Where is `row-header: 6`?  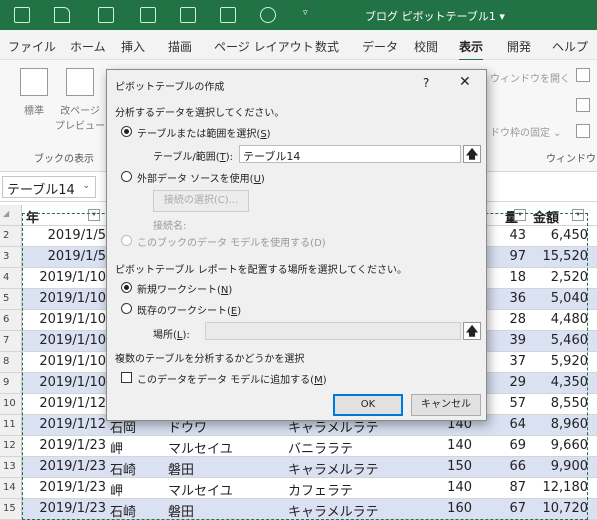
row-header: 6 is located at coordinates (11, 320).